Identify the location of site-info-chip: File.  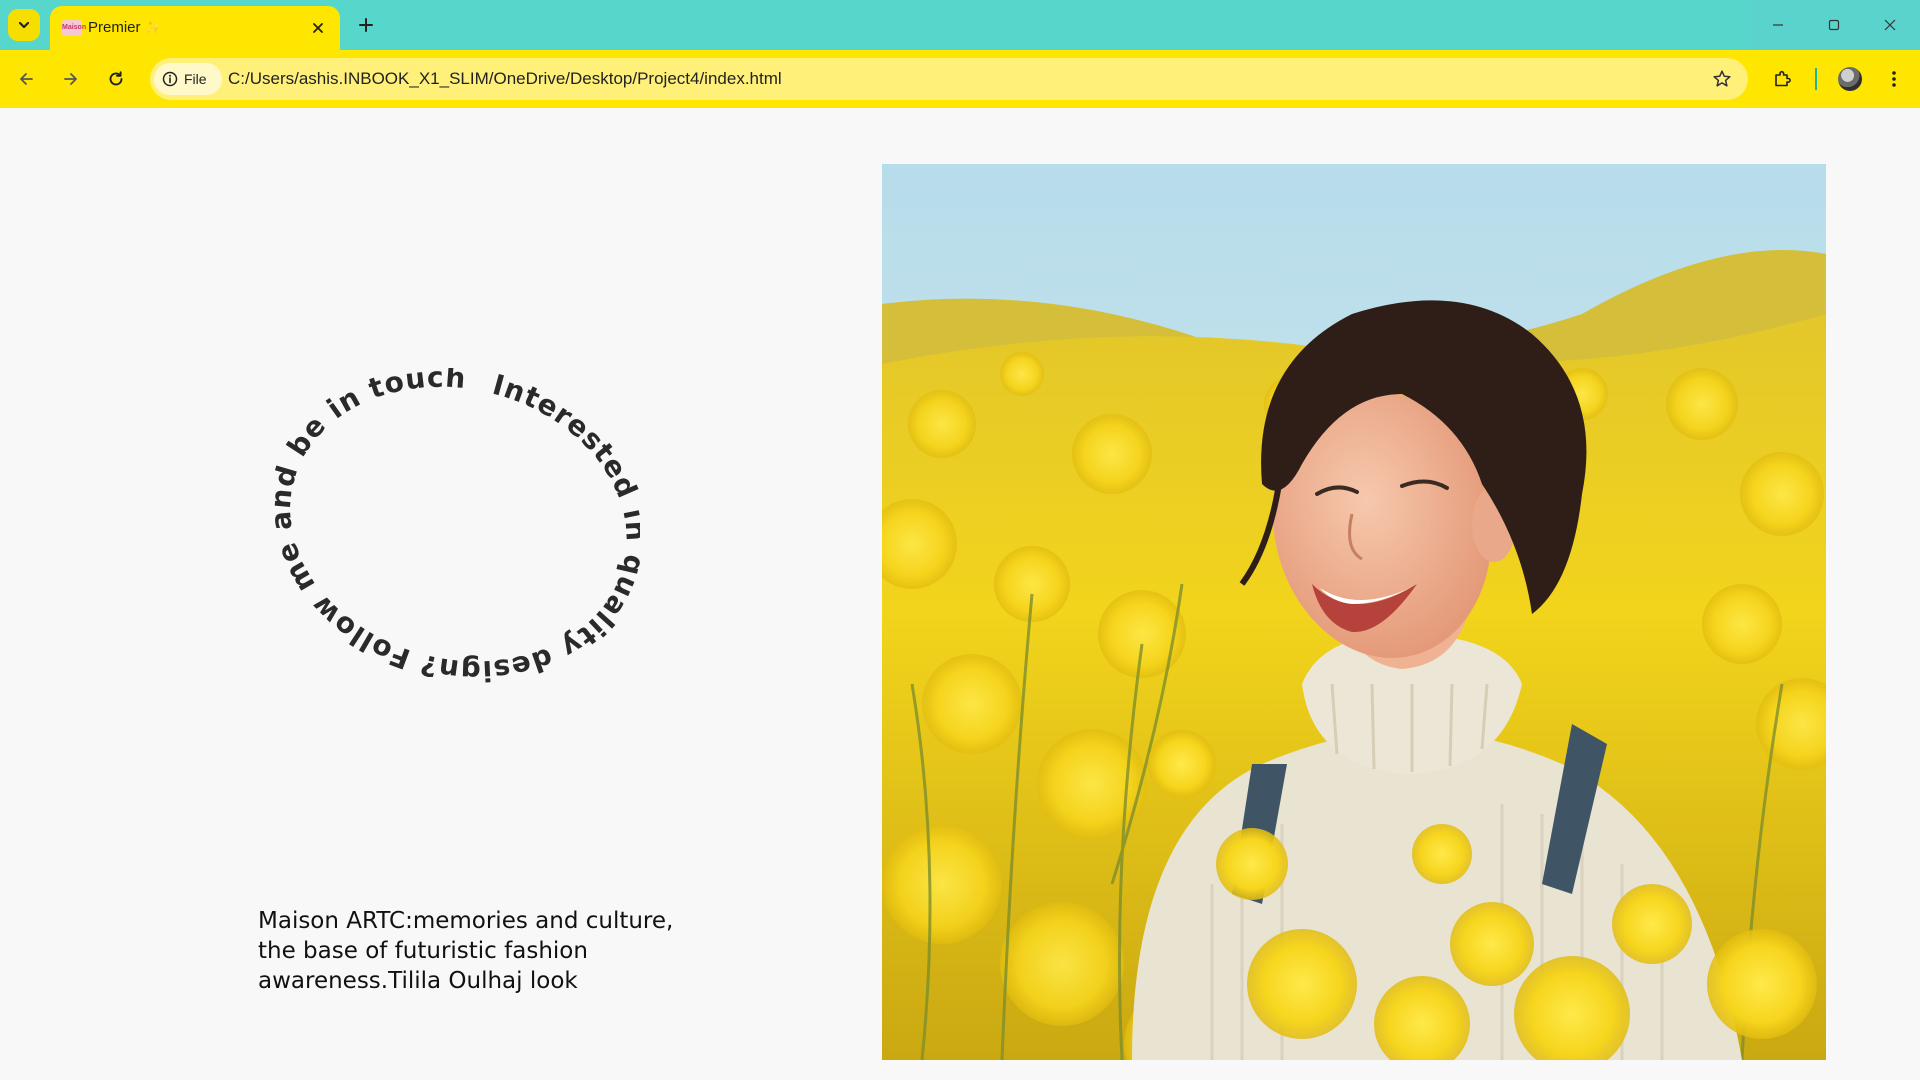
(188, 79).